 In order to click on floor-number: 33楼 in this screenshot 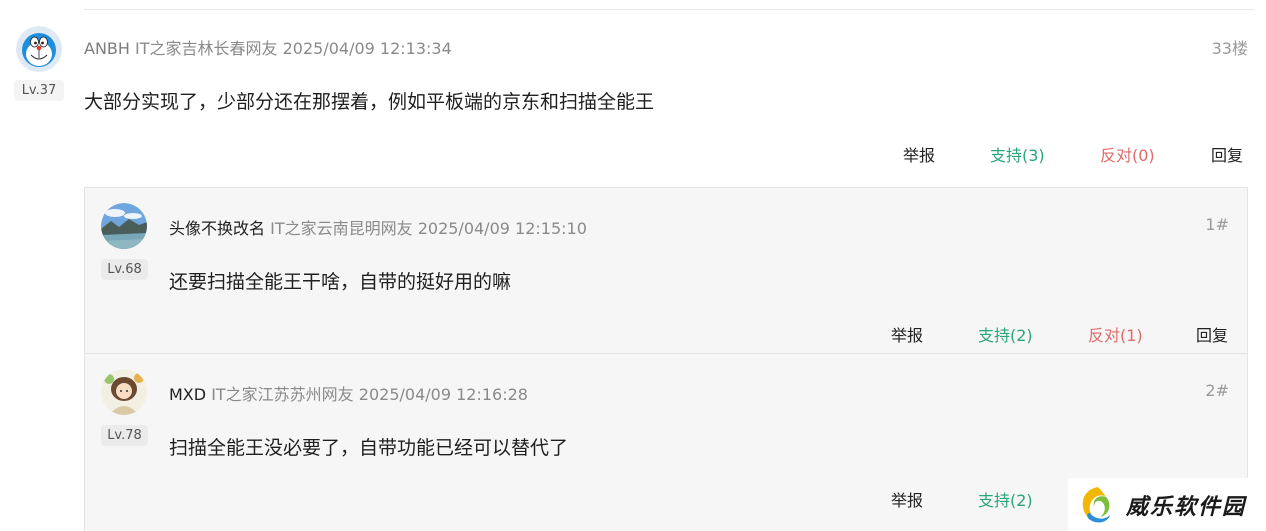, I will do `click(1229, 48)`.